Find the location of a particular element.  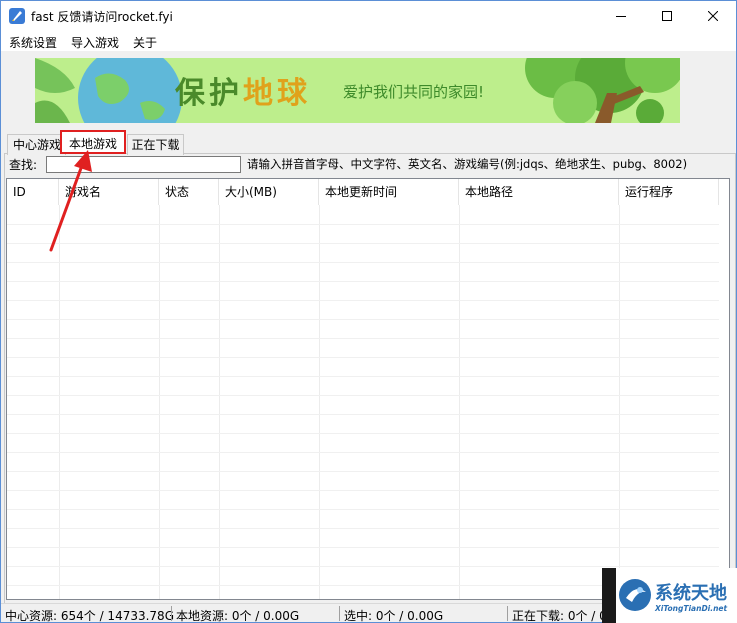

watermark-logo-icon is located at coordinates (635, 595).